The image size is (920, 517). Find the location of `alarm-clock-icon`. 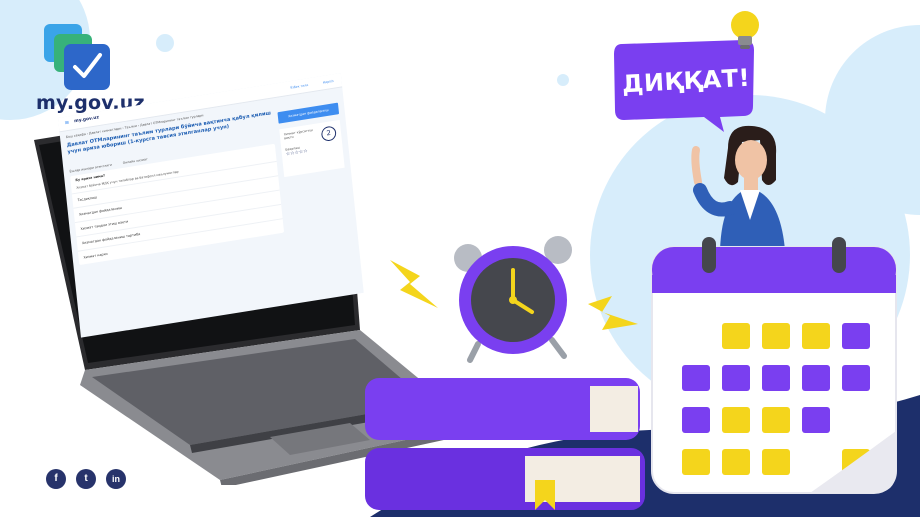

alarm-clock-icon is located at coordinates (513, 299).